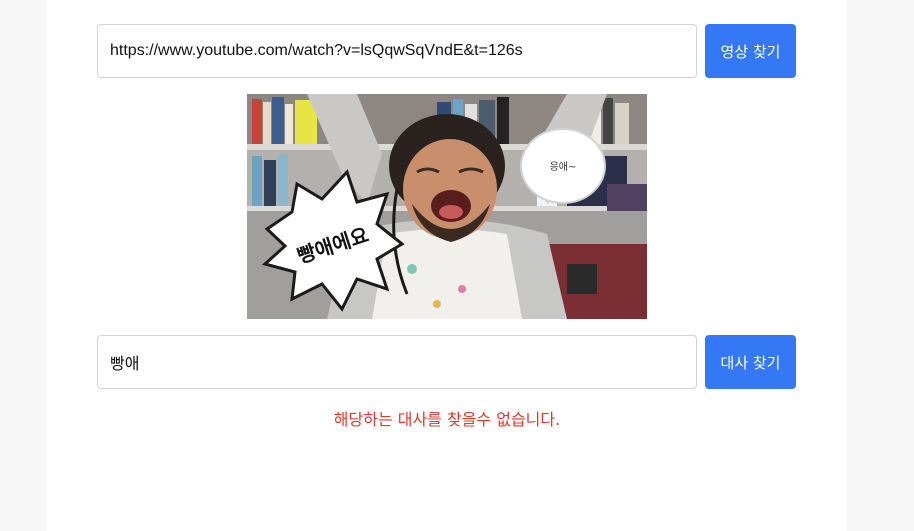  What do you see at coordinates (447, 419) in the screenshot?
I see `error-message: 해당하는 대사를 찾을수 없습니다.` at bounding box center [447, 419].